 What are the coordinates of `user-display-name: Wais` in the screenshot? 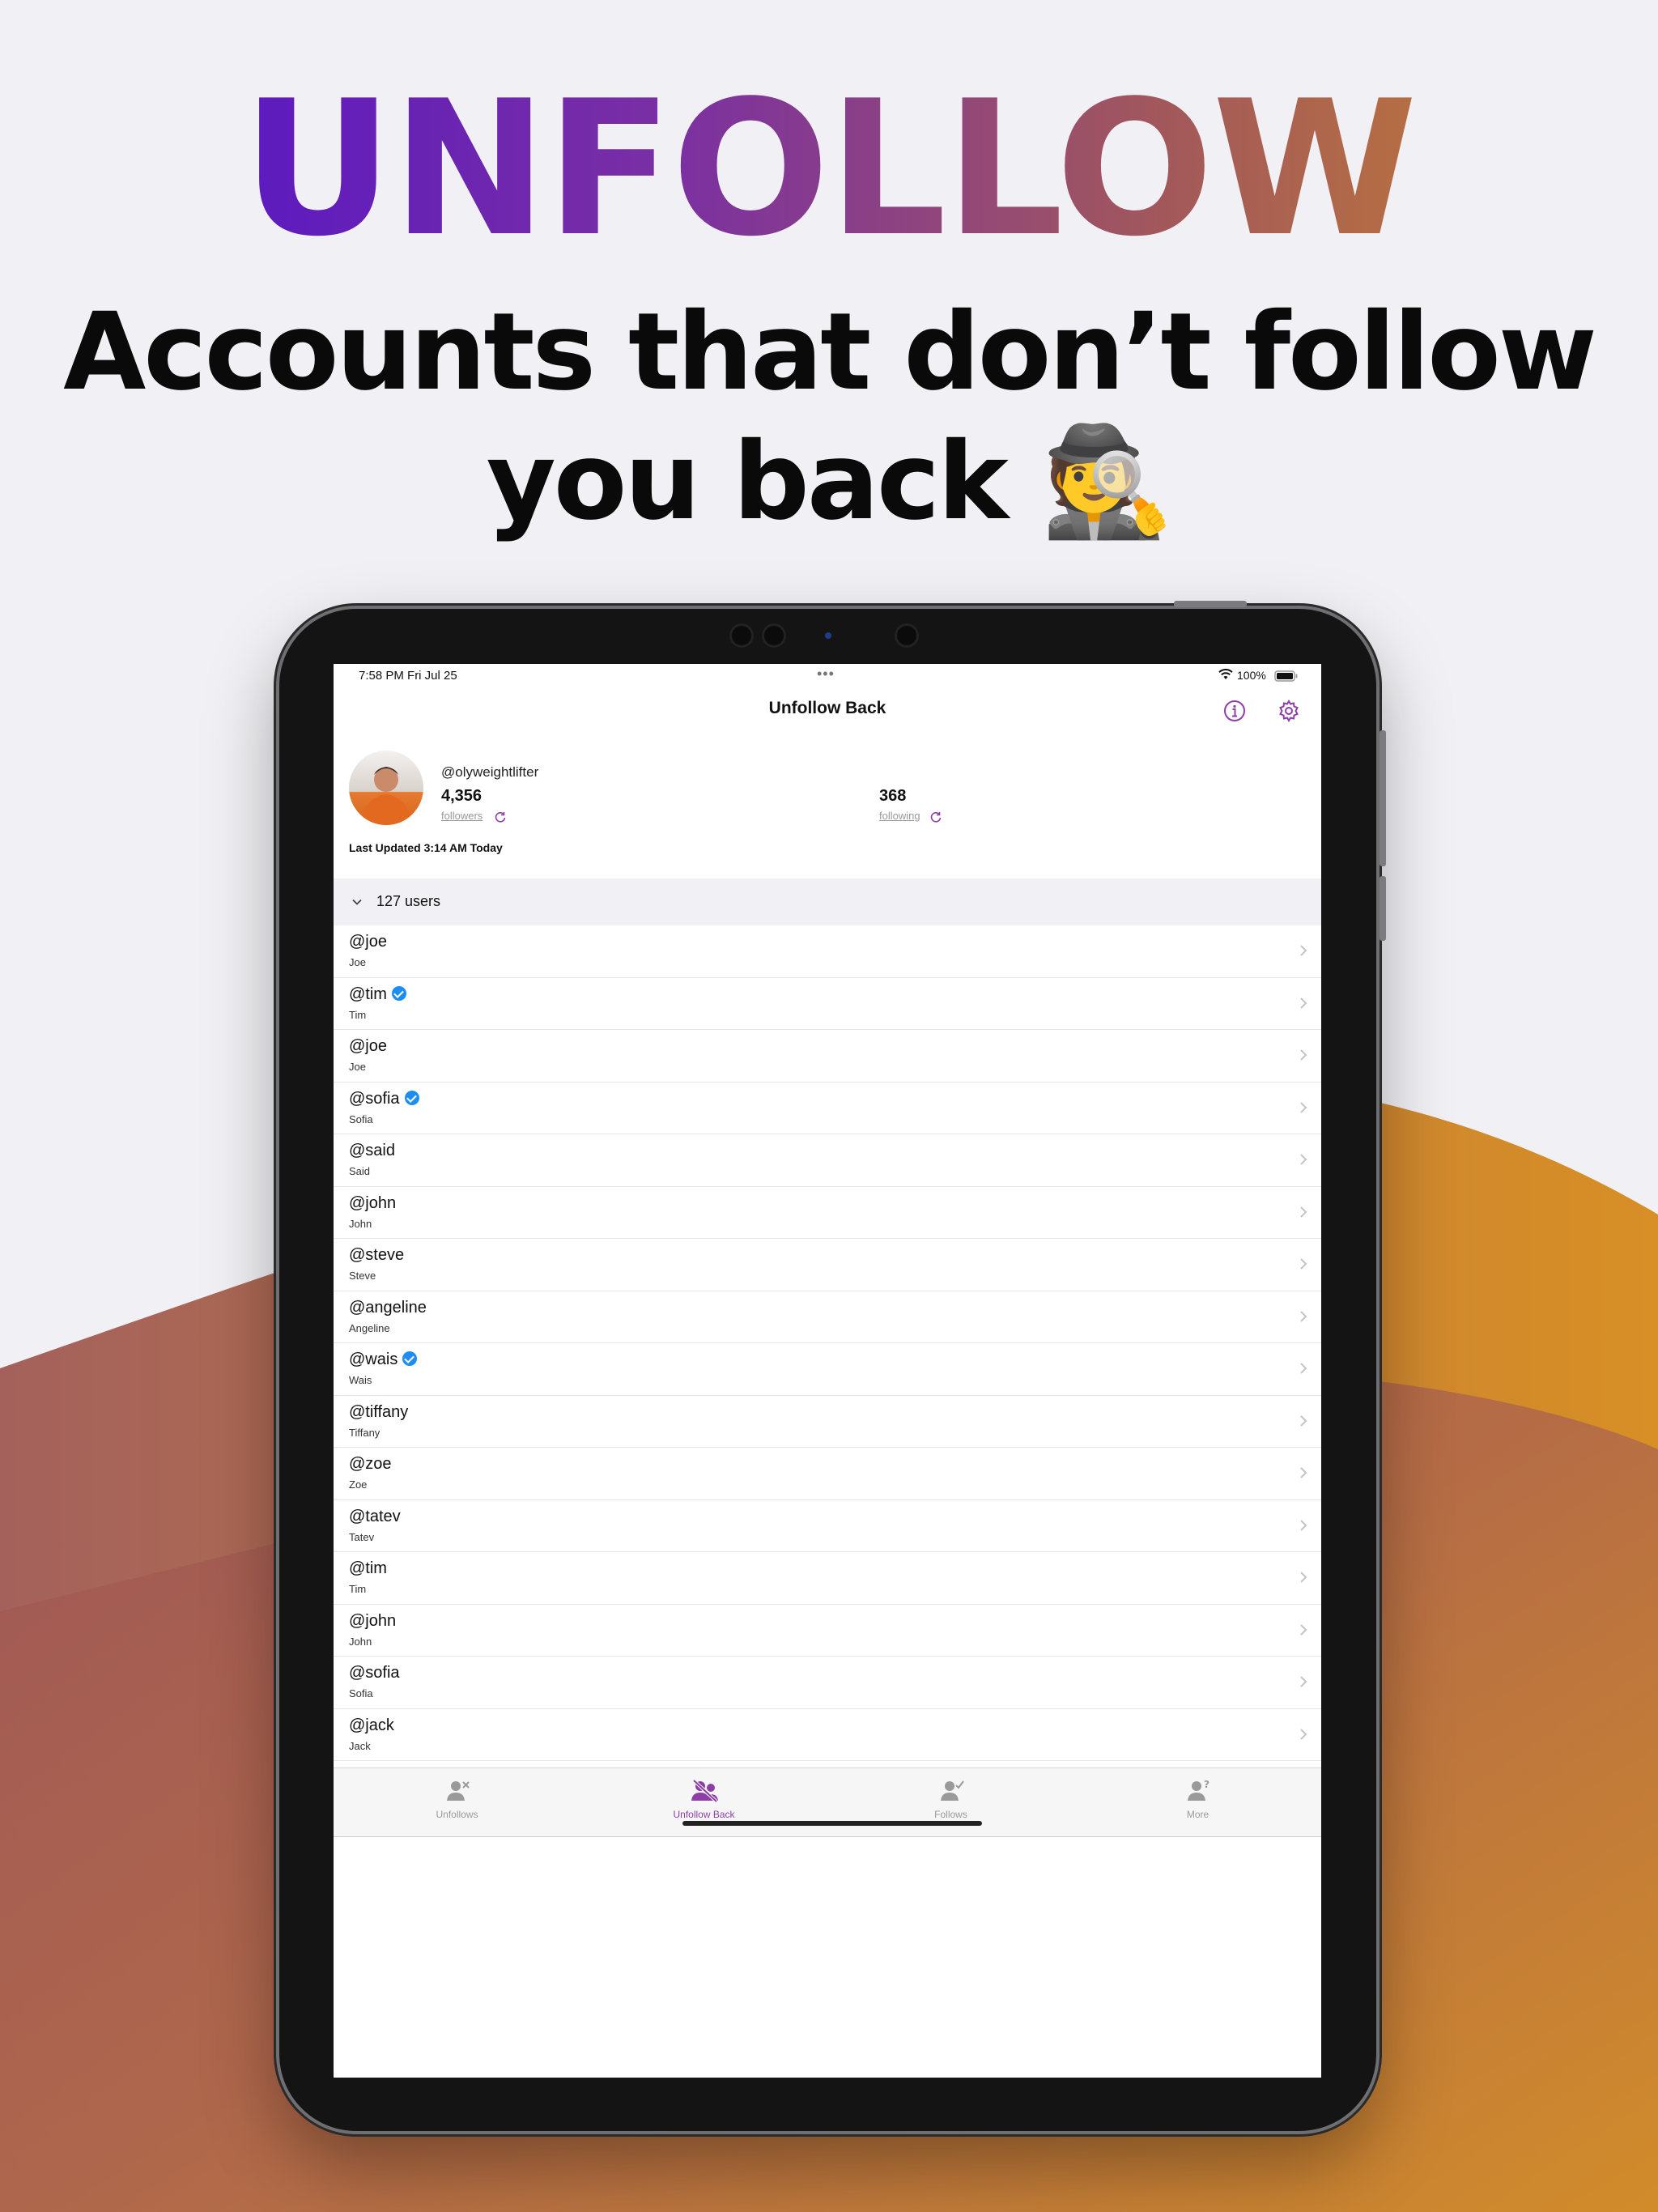 It's located at (360, 1380).